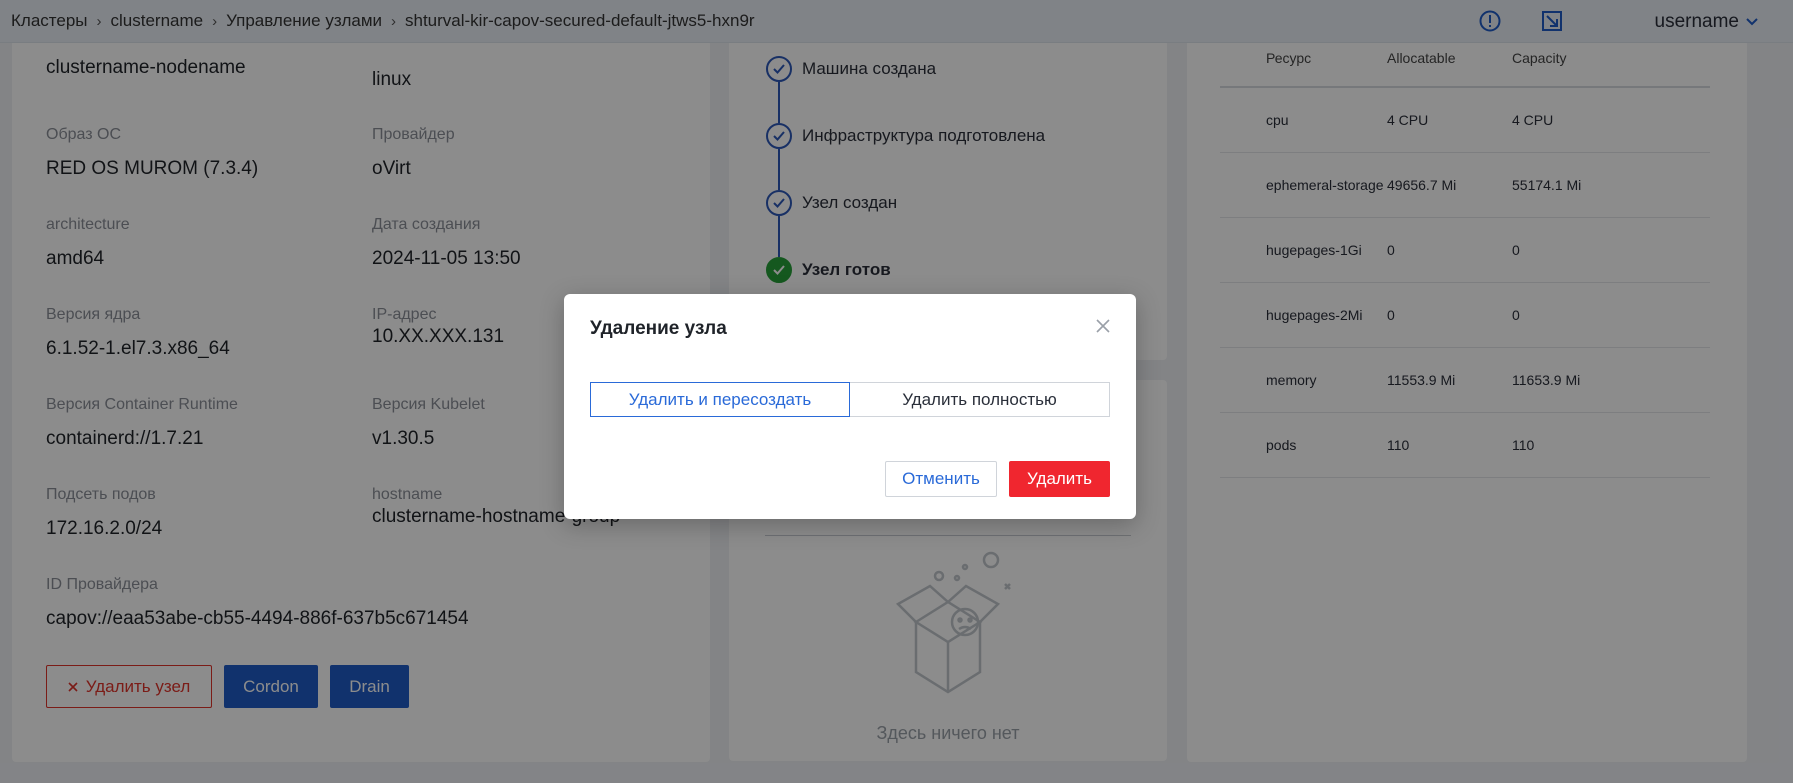 The width and height of the screenshot is (1793, 783). Describe the element at coordinates (658, 328) in the screenshot. I see `dialog-title: Удаление узла` at that location.